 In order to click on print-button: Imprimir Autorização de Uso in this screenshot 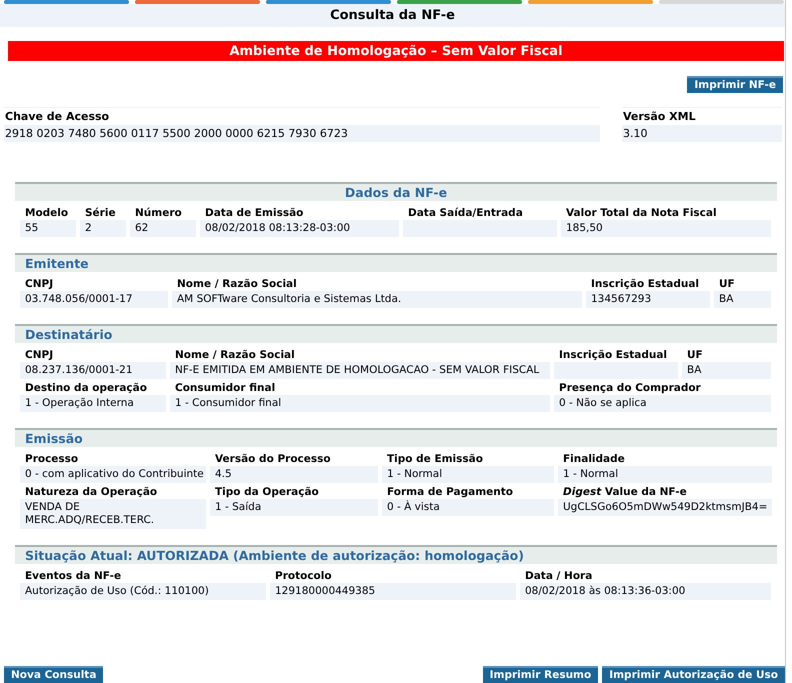, I will do `click(693, 674)`.